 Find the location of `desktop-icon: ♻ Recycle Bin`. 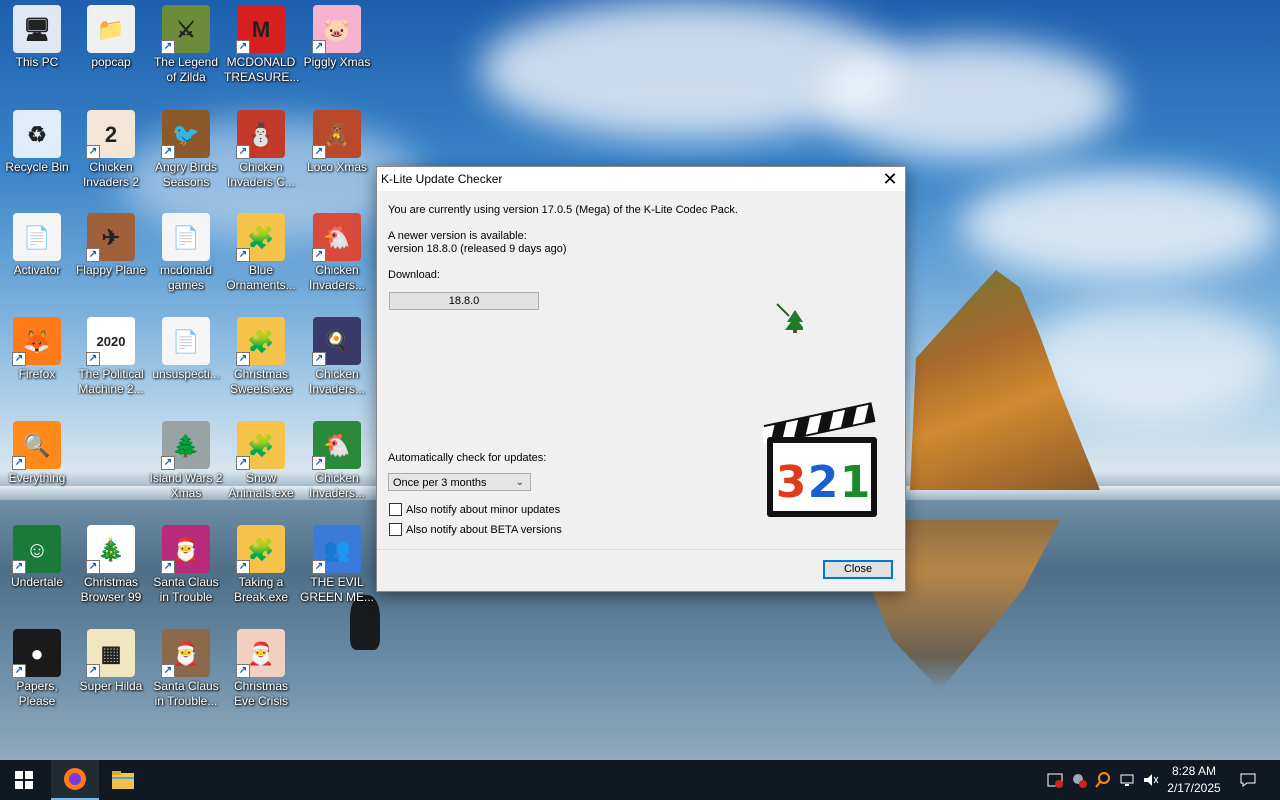

desktop-icon: ♻ Recycle Bin is located at coordinates (37, 142).